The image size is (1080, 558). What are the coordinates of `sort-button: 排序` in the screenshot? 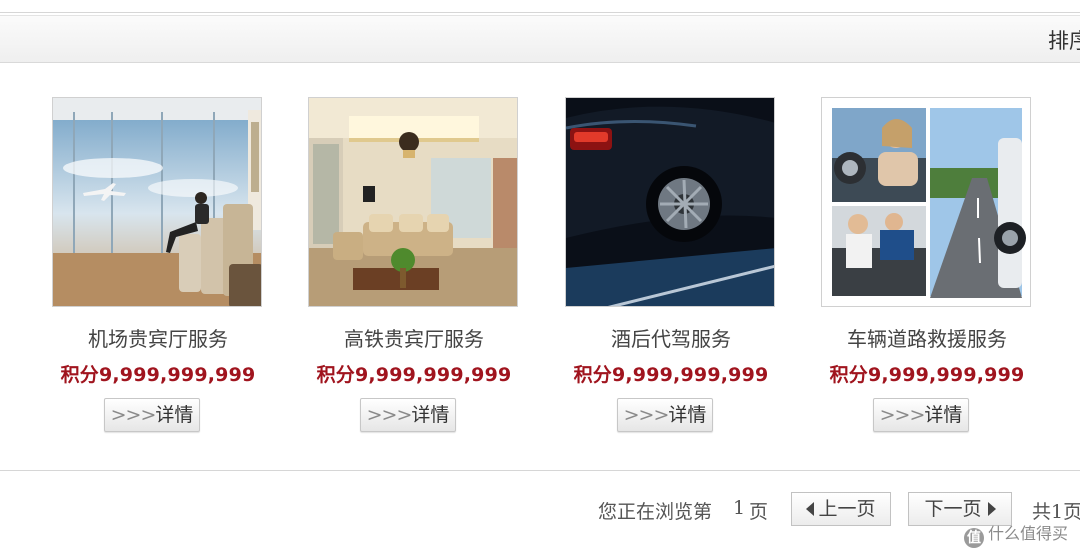 It's located at (1064, 40).